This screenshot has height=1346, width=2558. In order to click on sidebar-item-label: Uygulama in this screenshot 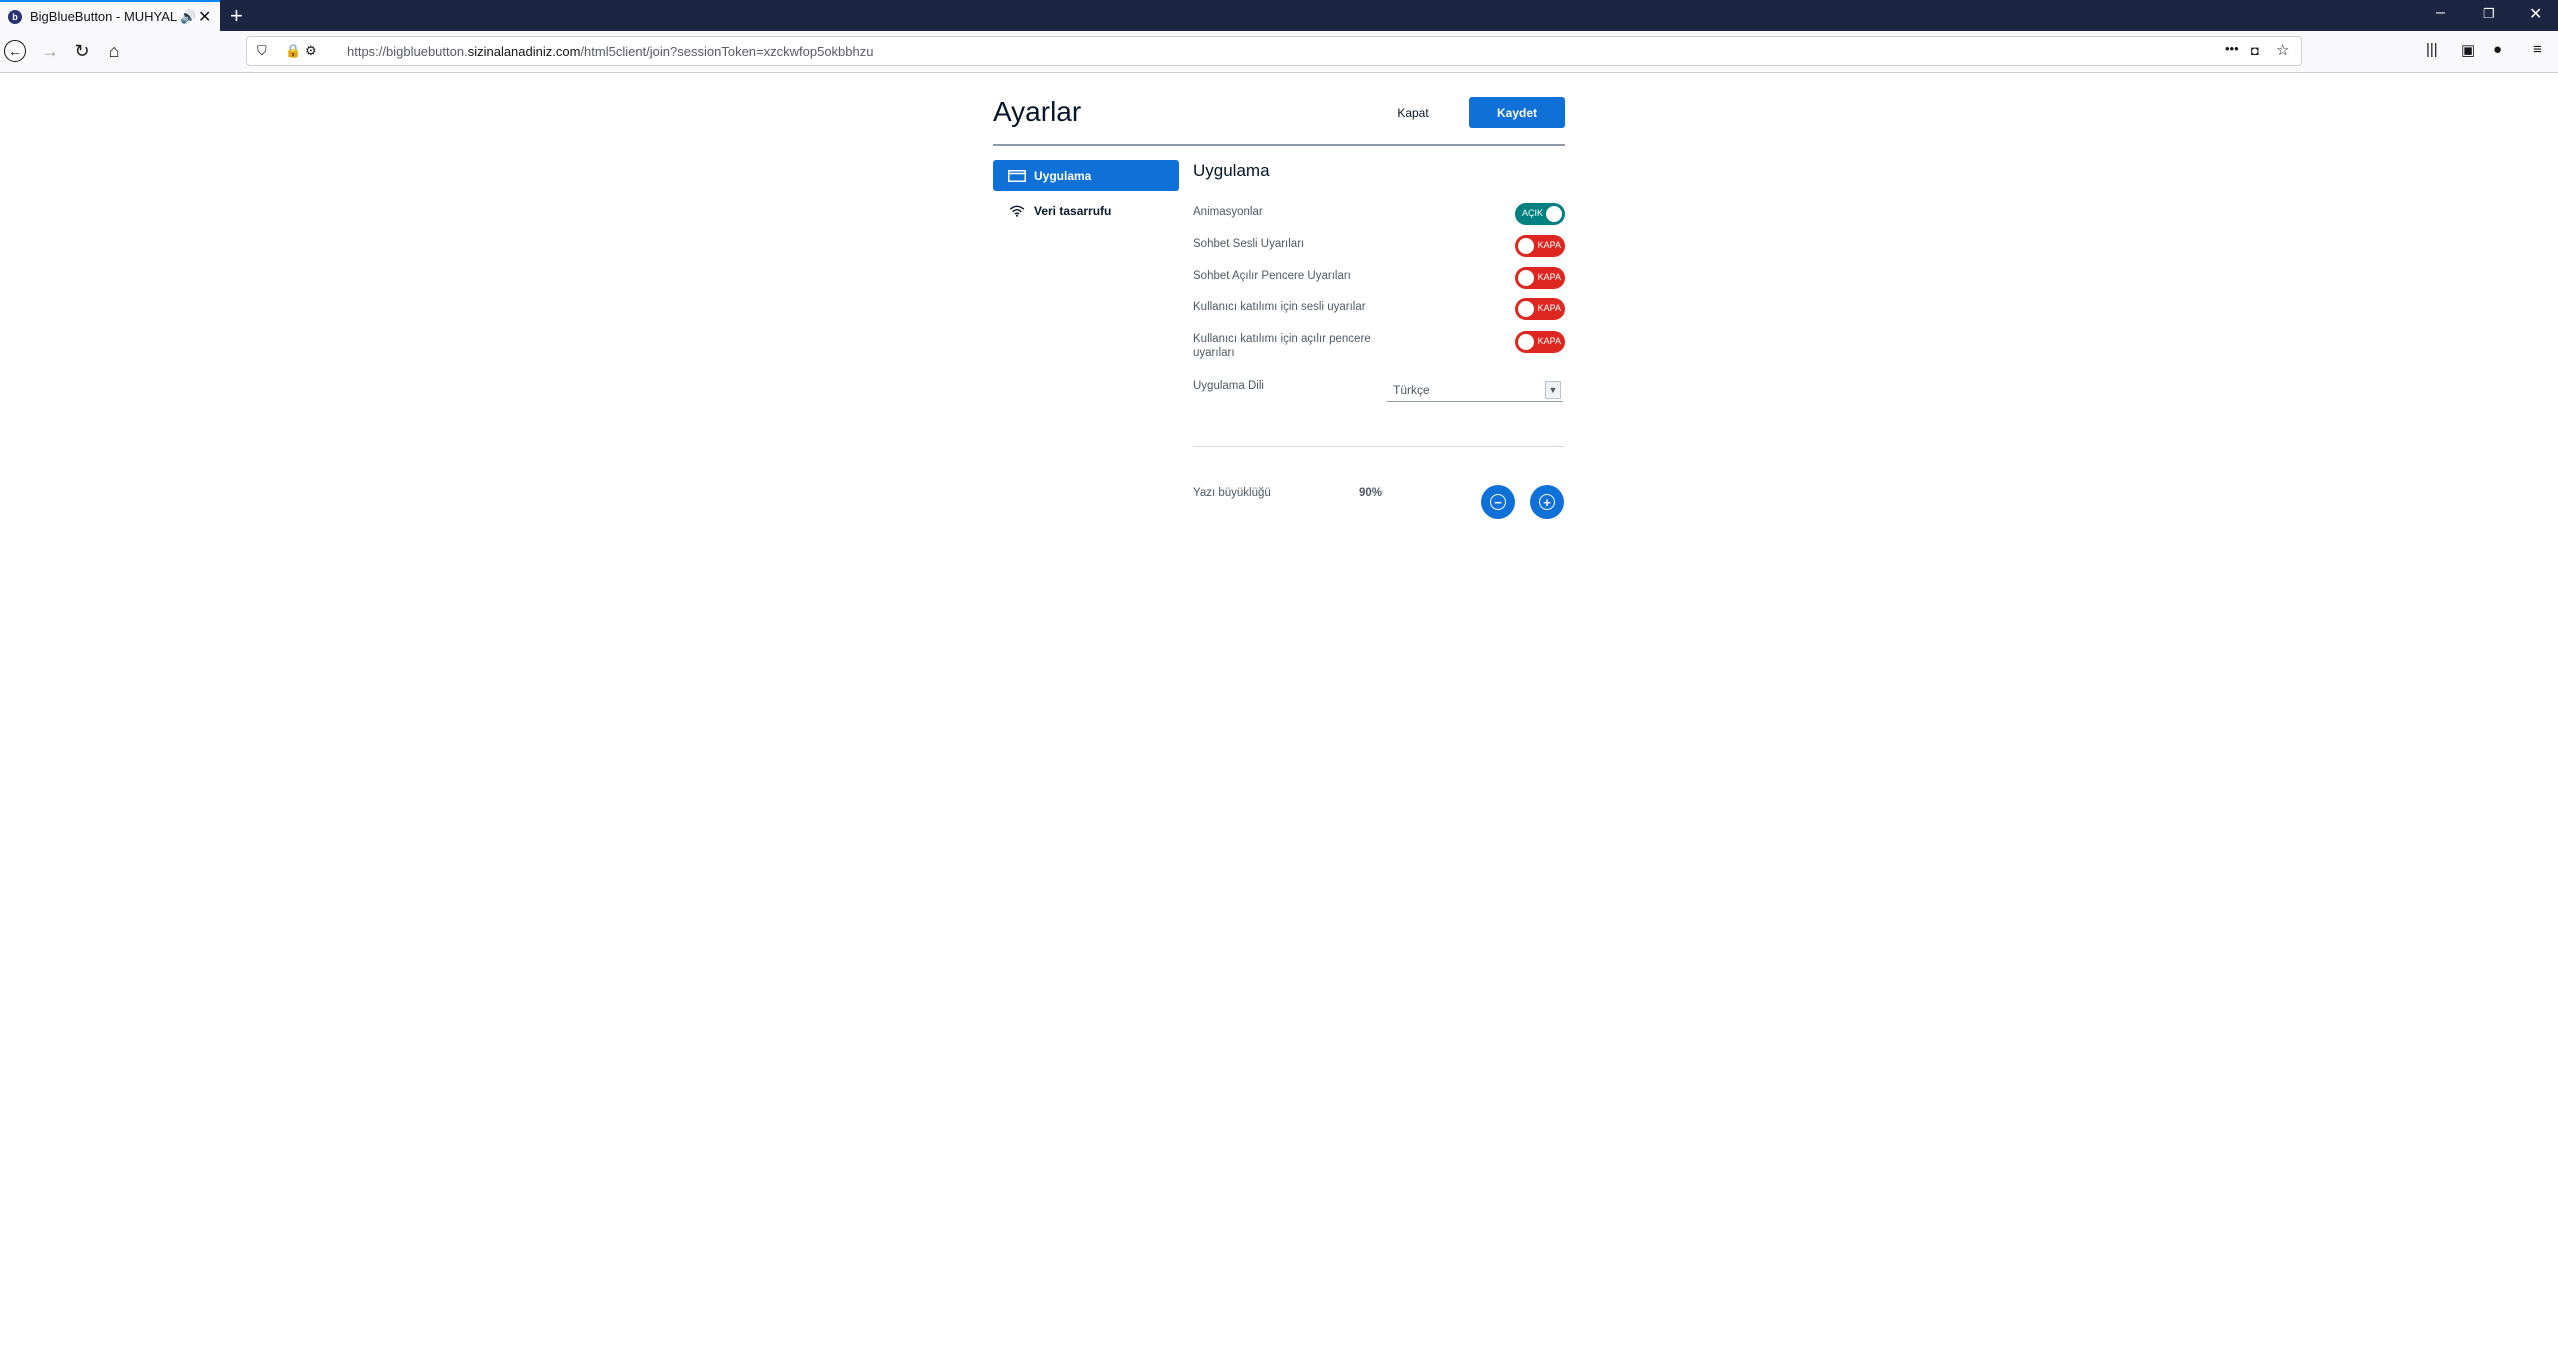, I will do `click(1063, 175)`.